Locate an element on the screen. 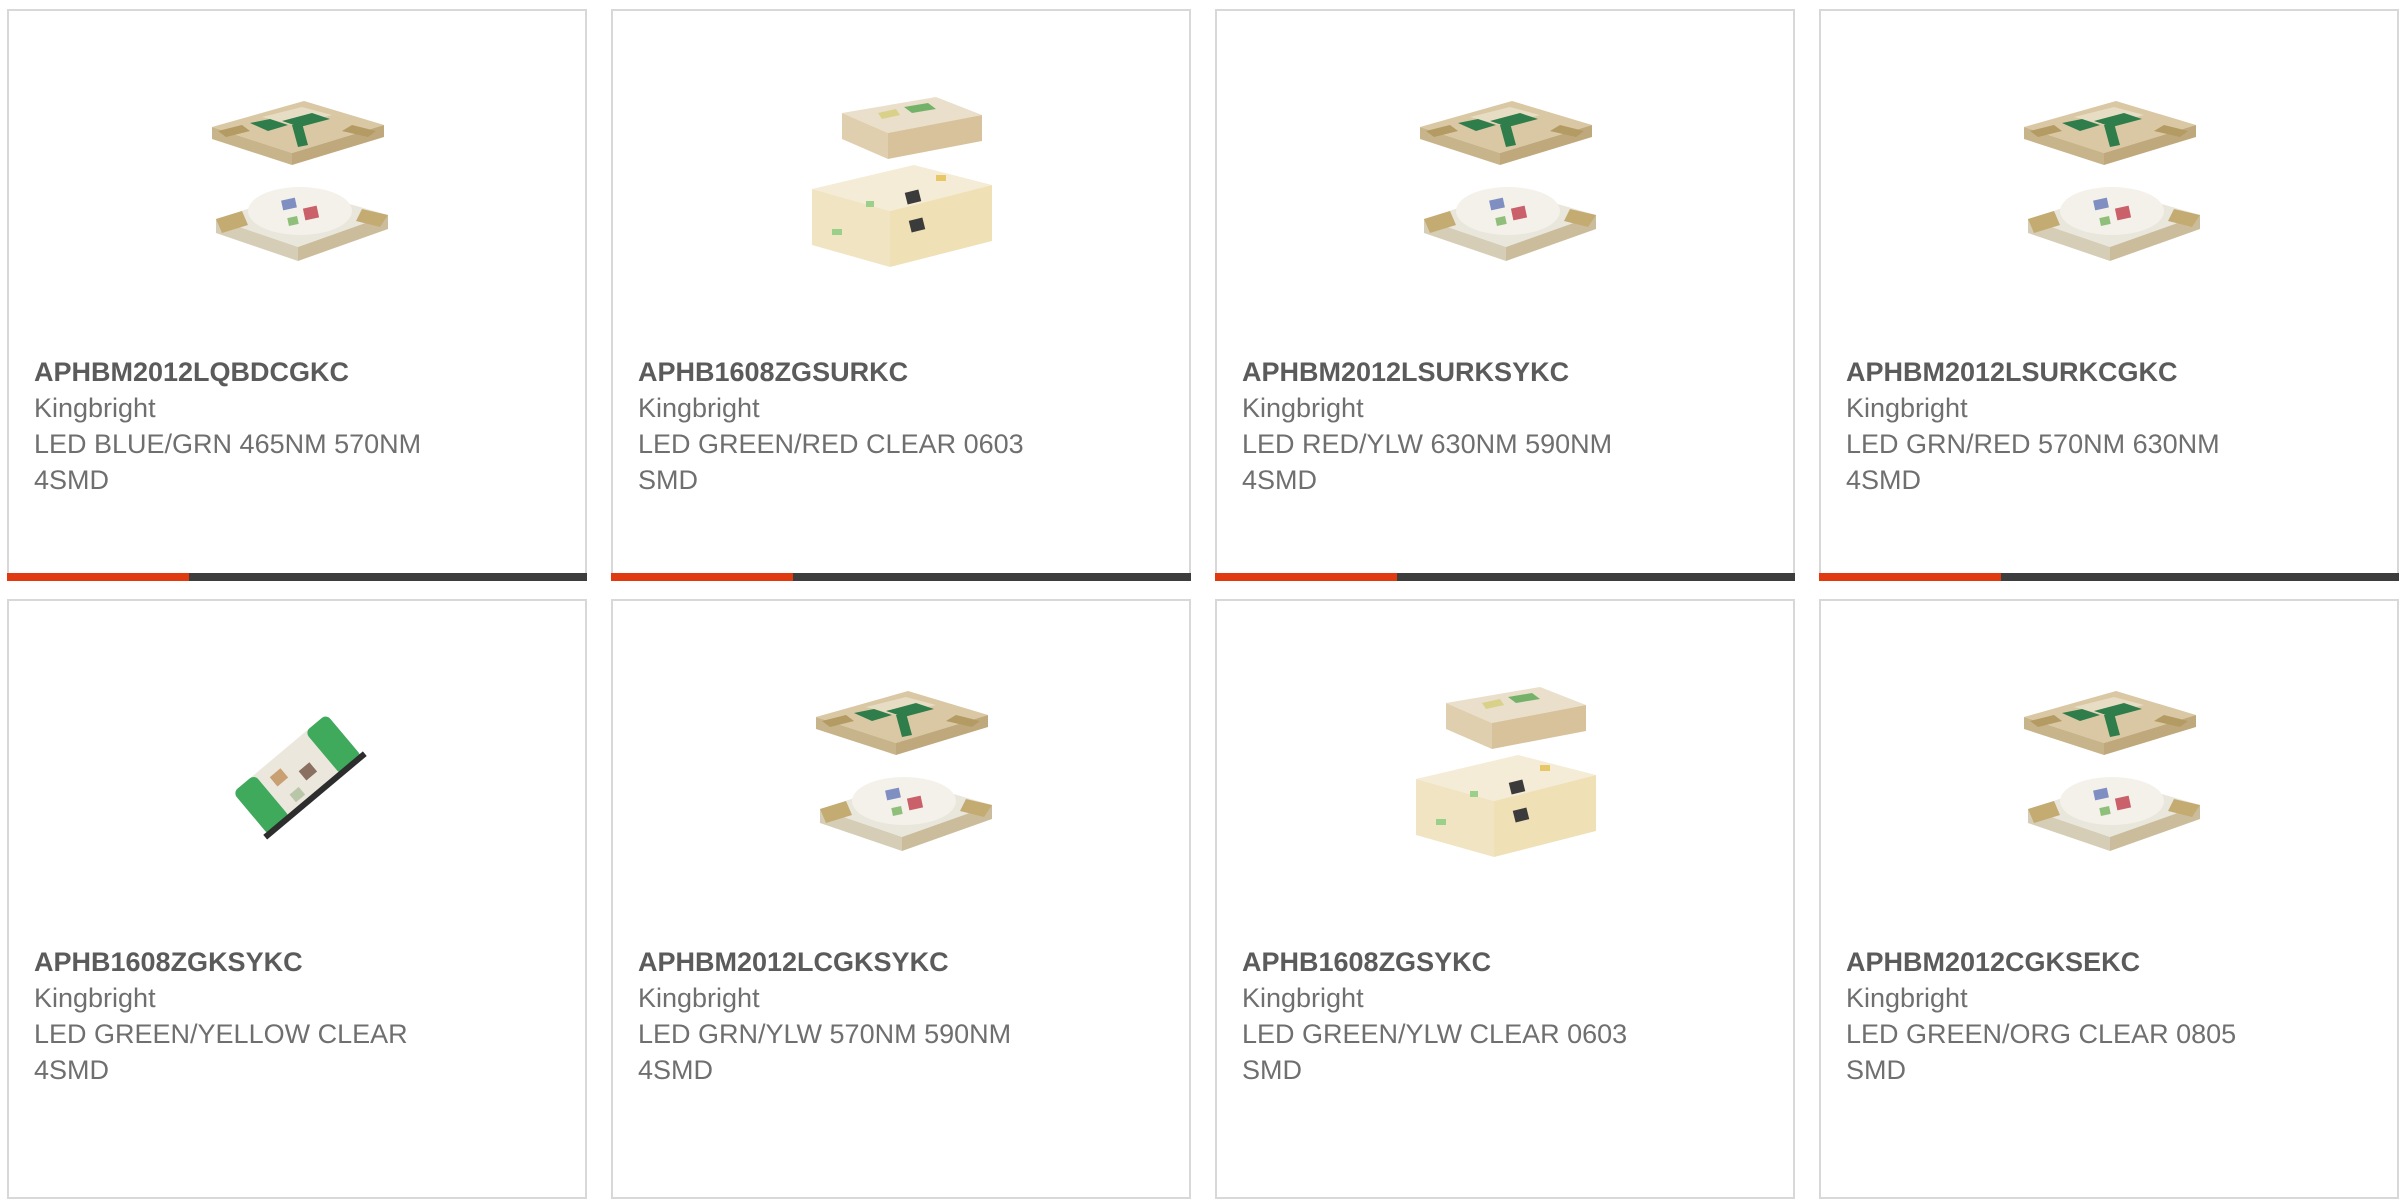 This screenshot has width=2400, height=1199. led-tilted-chip-icon is located at coordinates (297, 774).